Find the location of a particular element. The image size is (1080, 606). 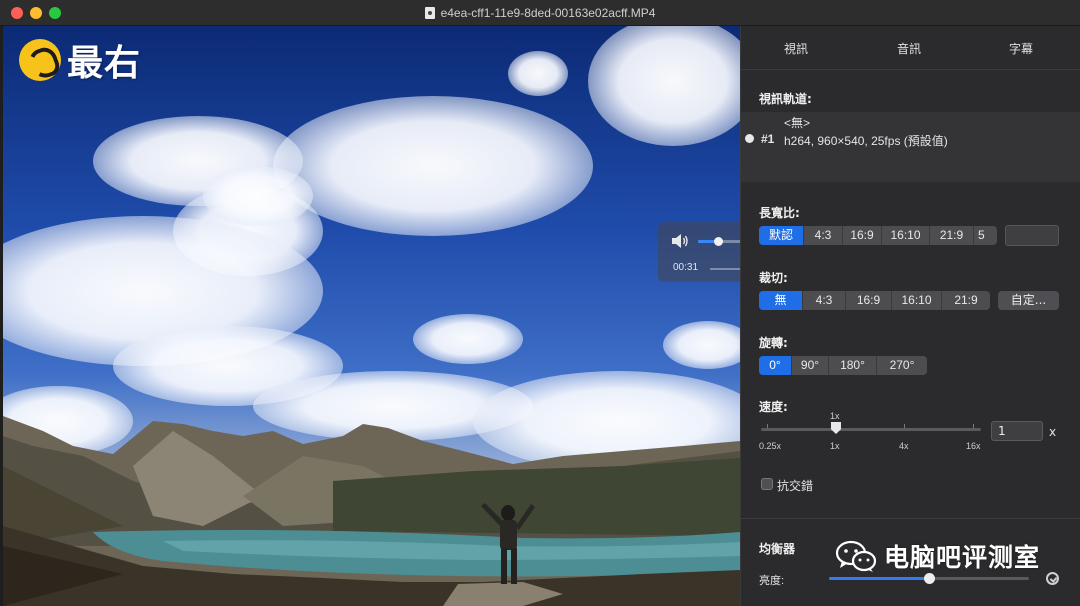

speaker-icon is located at coordinates (680, 241).